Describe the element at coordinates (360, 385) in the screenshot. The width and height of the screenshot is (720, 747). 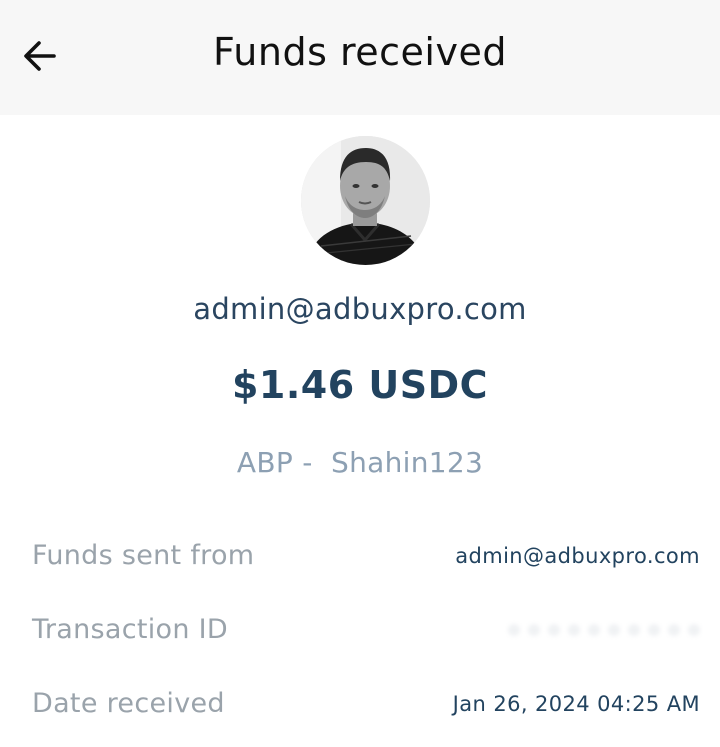
I see `amount-received: $1.46 USDC` at that location.